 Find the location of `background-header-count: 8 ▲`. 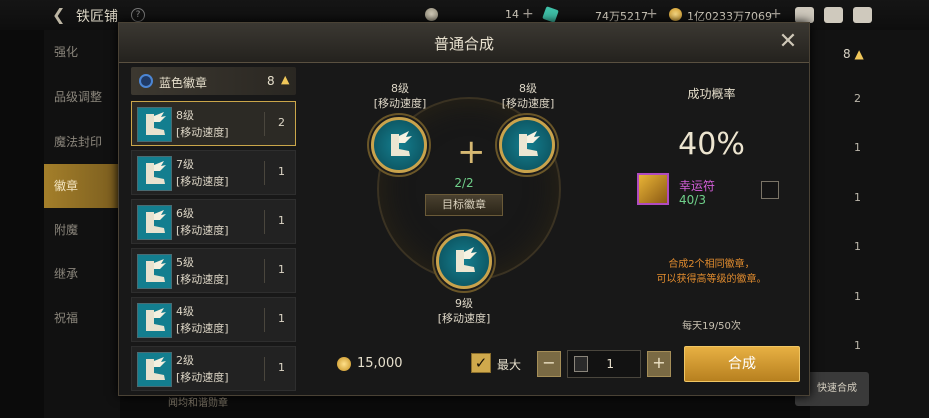

background-header-count: 8 ▲ is located at coordinates (853, 54).